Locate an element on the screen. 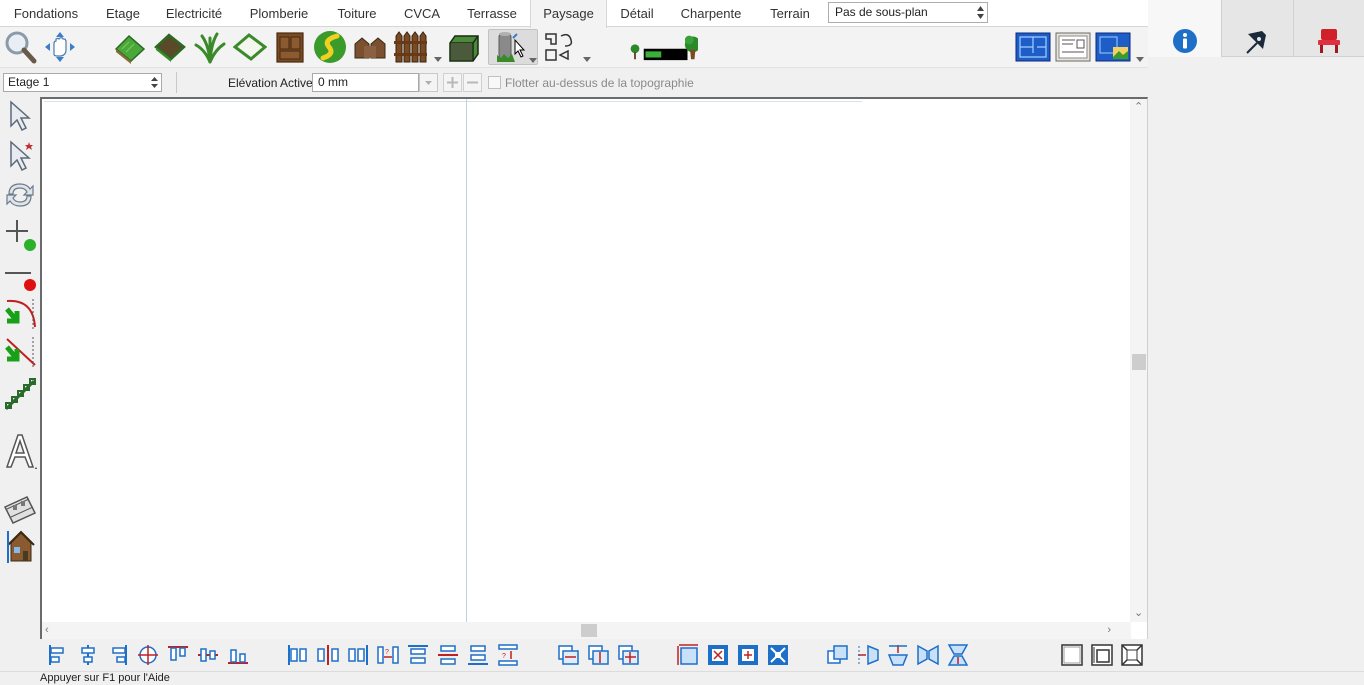  align-center-h-icon is located at coordinates (88, 655).